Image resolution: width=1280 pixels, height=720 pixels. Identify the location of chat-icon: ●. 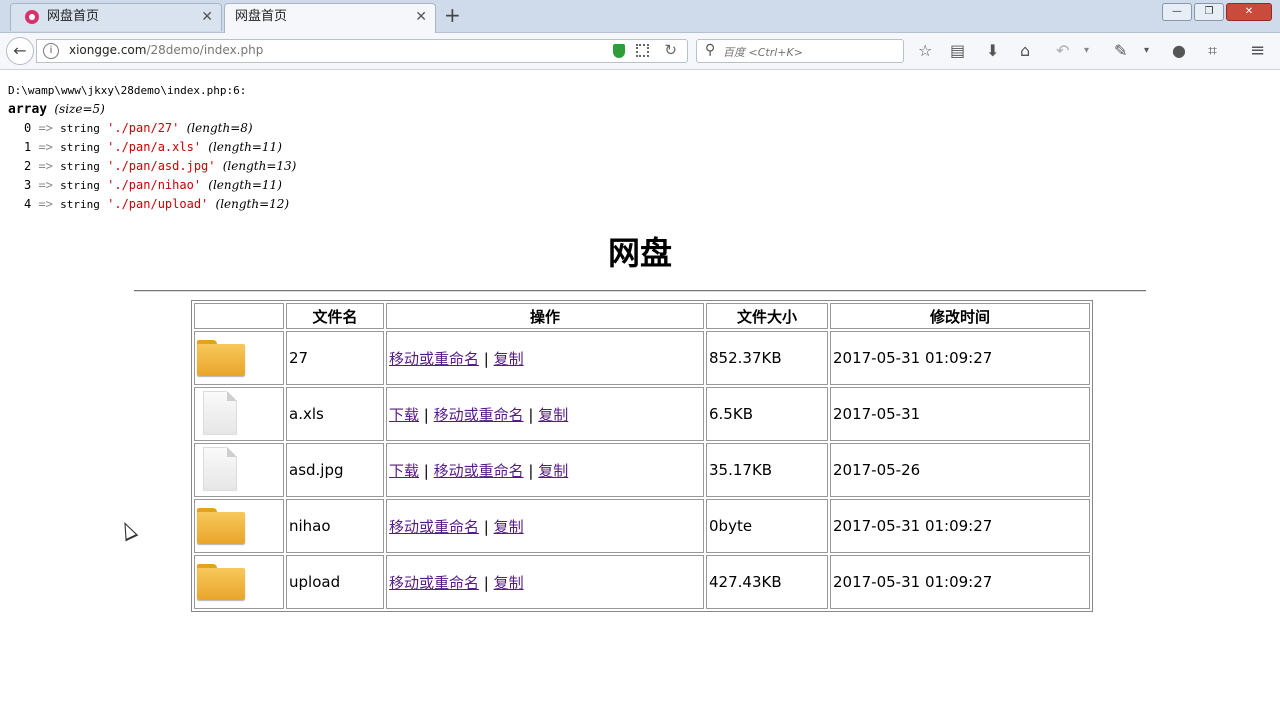
(1179, 51).